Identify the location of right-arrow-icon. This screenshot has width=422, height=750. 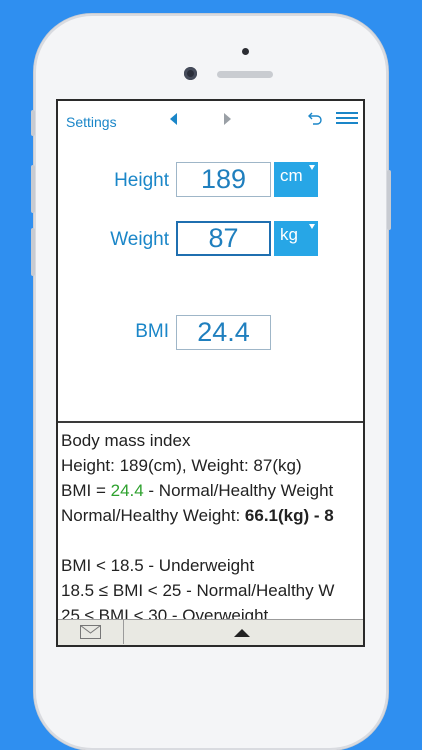
(227, 119).